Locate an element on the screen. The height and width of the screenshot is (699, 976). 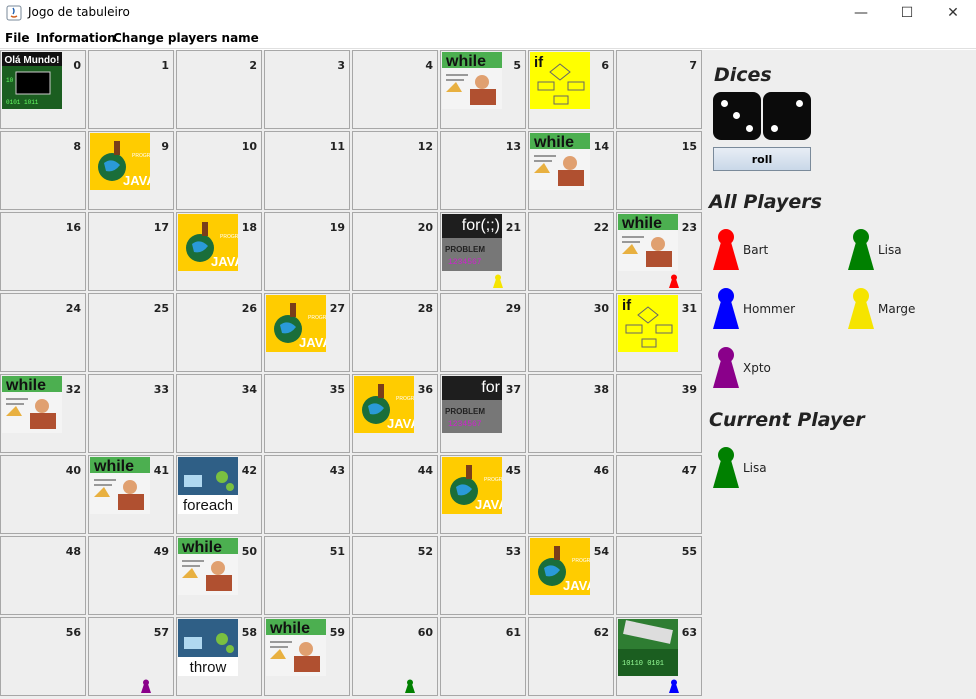
red-pawn-icon is located at coordinates (726, 249).